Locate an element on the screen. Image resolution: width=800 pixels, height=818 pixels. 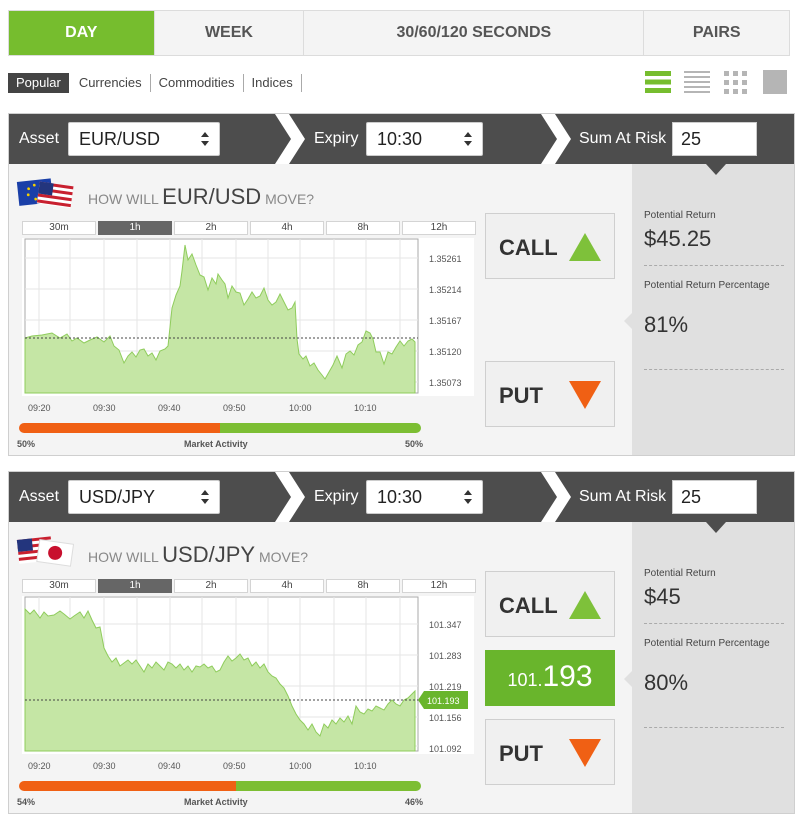
price-main: 193 is located at coordinates (567, 676).